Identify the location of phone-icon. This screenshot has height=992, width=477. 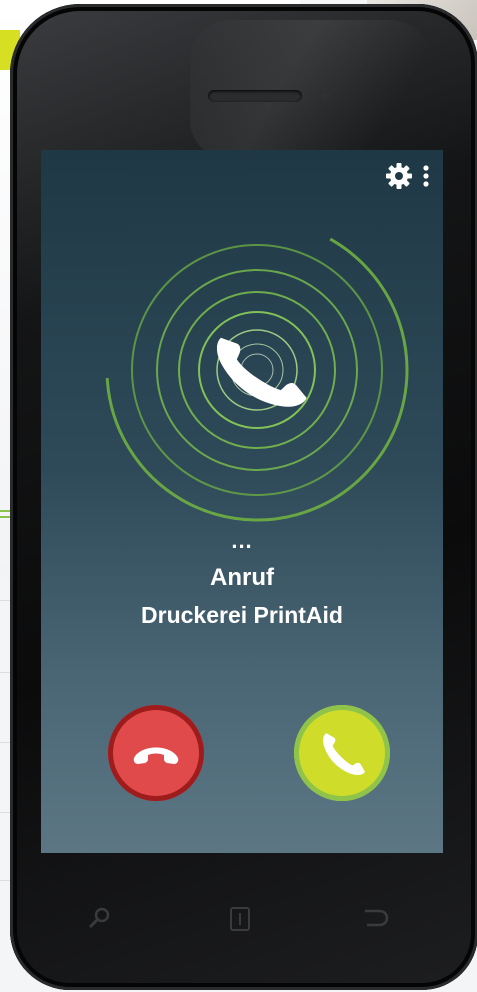
(344, 754).